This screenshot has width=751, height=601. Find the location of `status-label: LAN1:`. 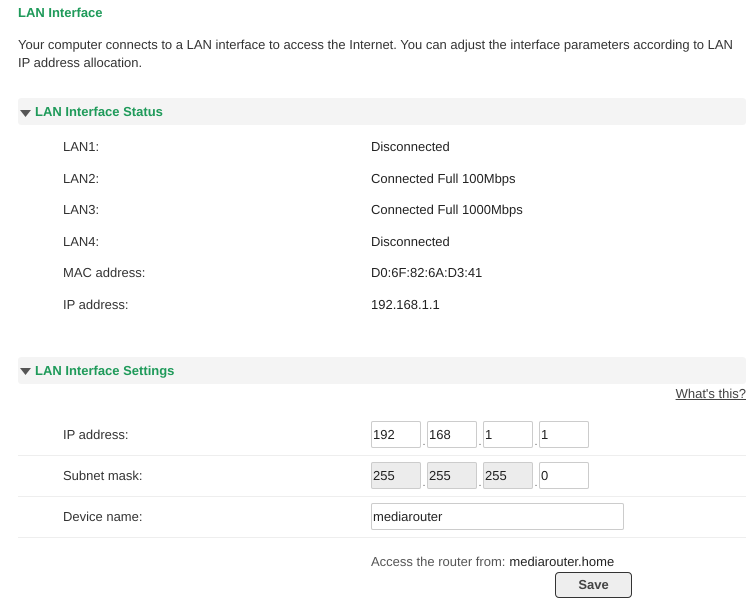

status-label: LAN1: is located at coordinates (81, 147).